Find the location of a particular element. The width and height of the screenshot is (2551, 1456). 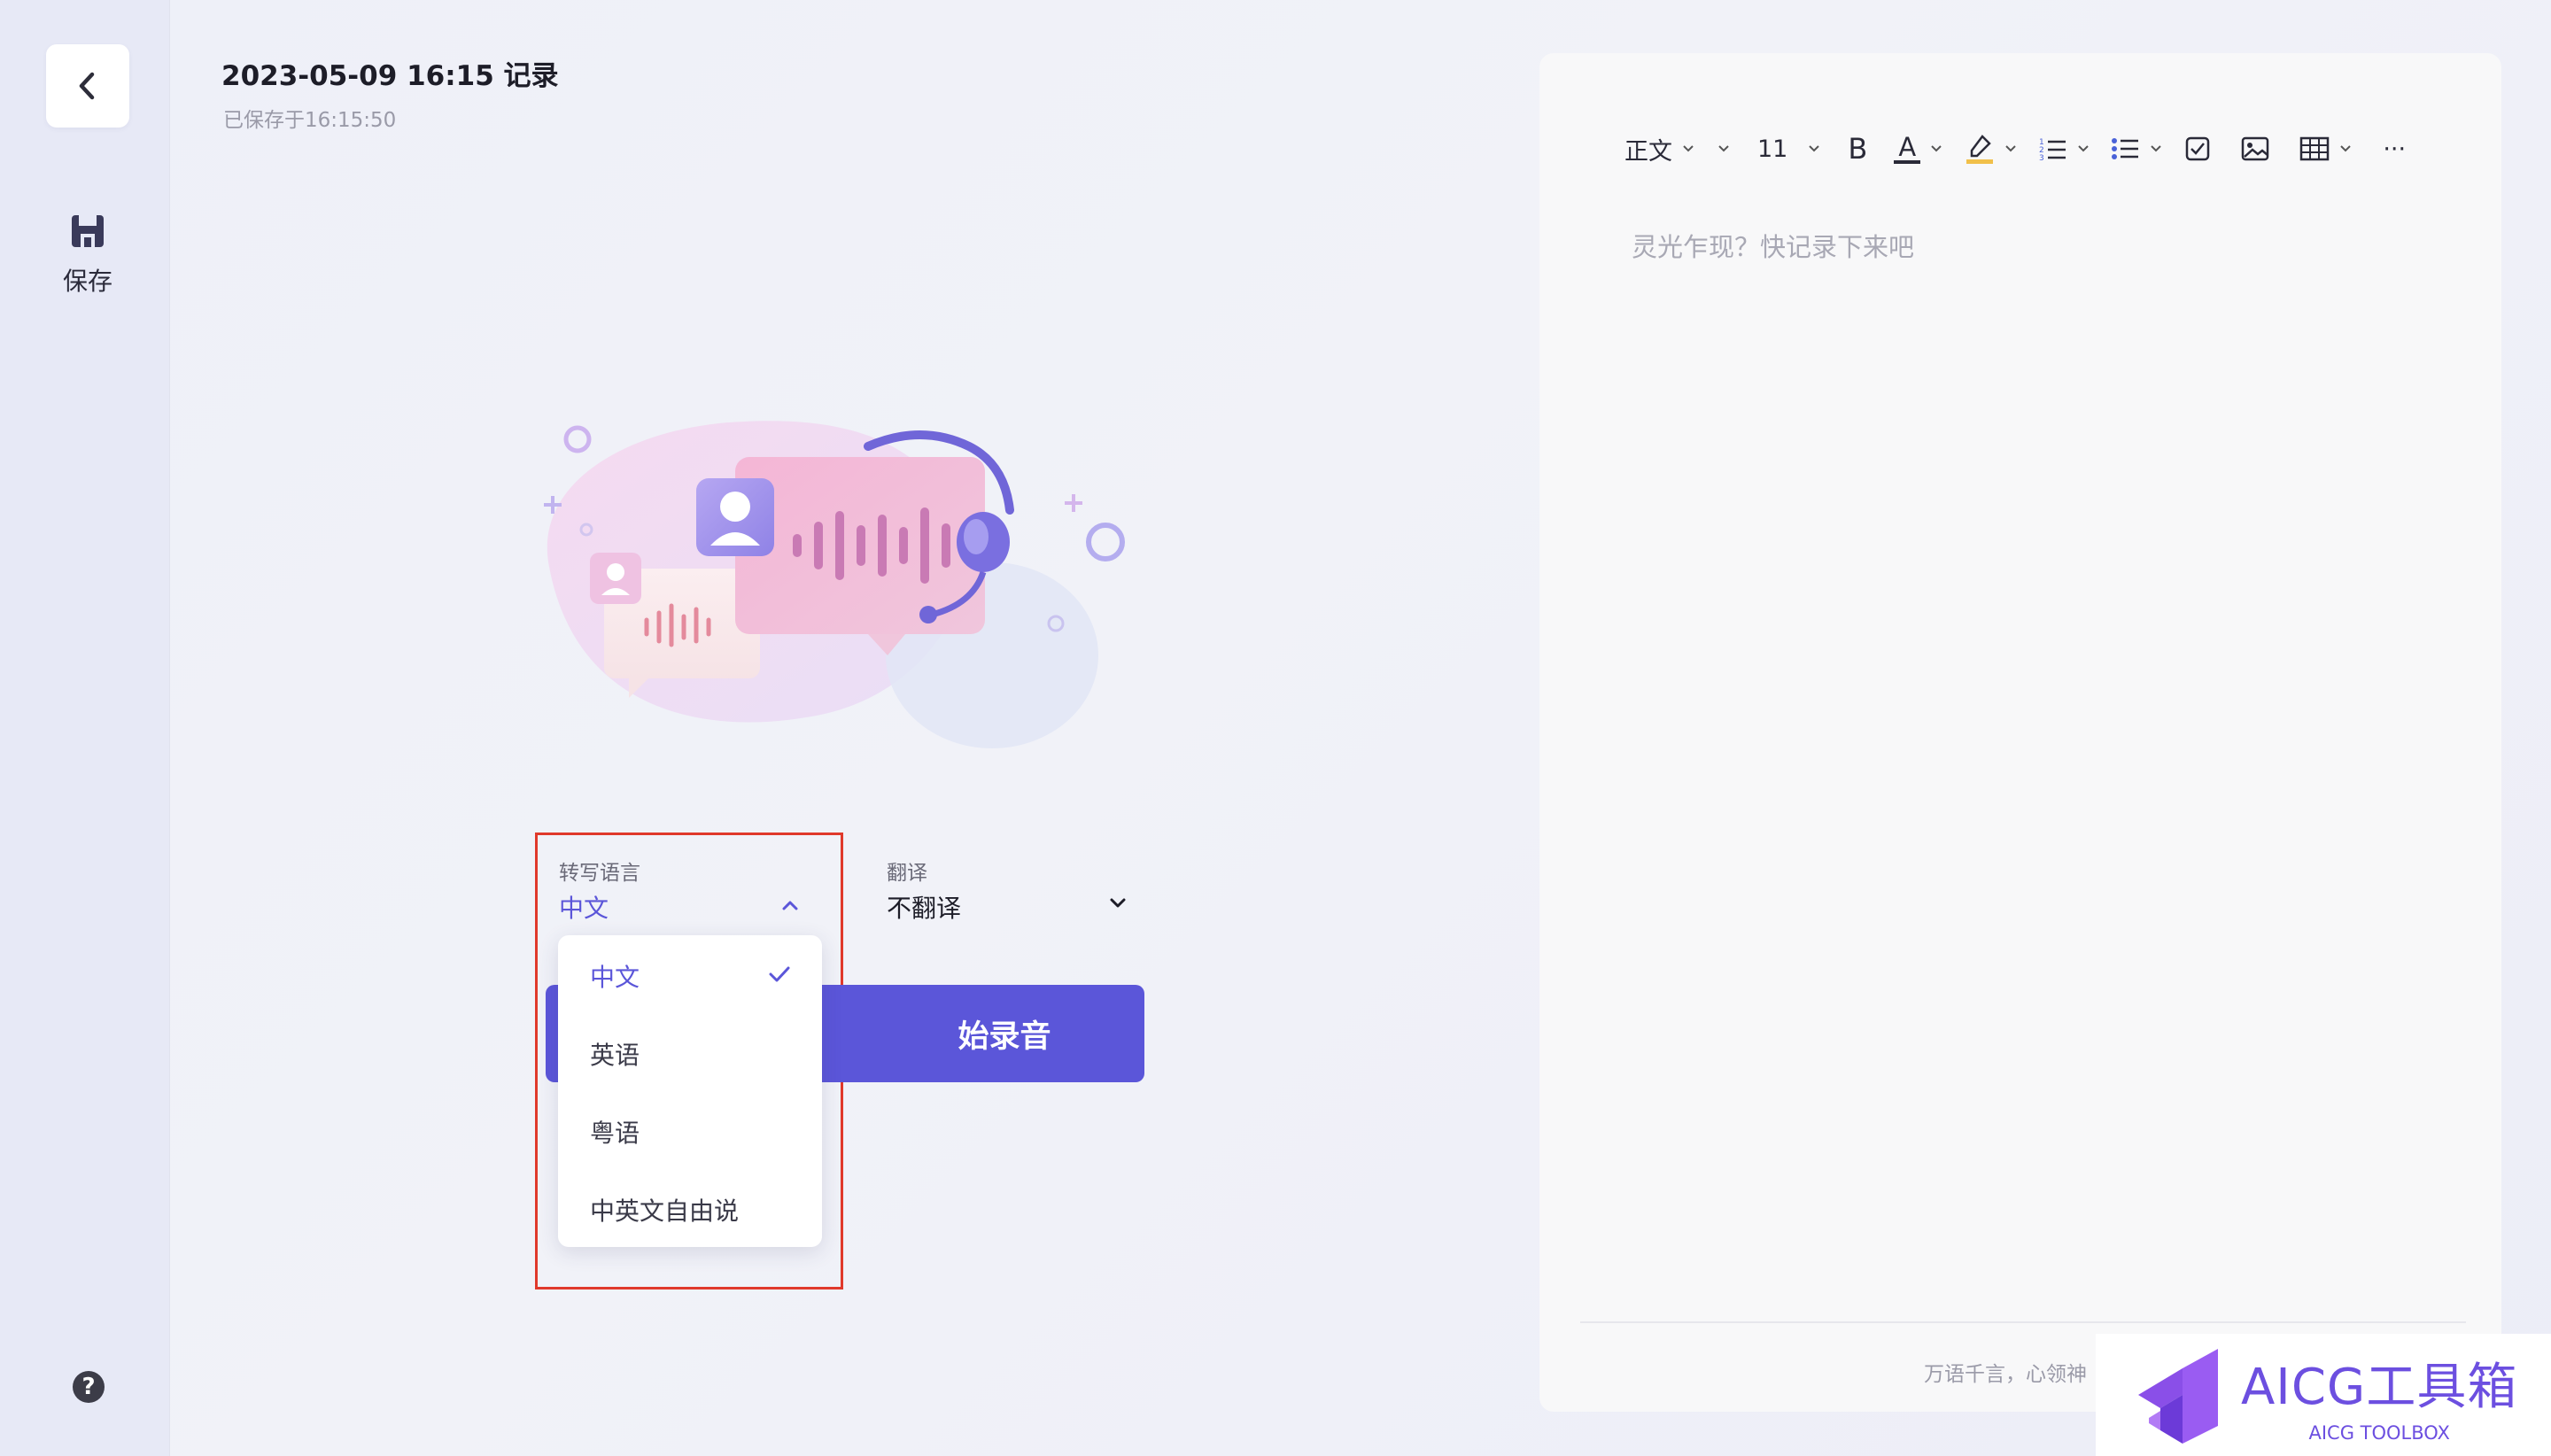

font-size-value: 11 is located at coordinates (1773, 149).